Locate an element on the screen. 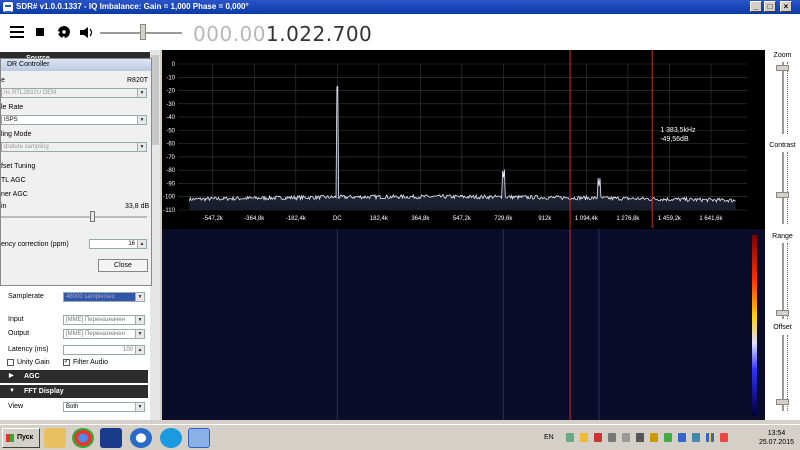  x-tick-label: 729,6k is located at coordinates (503, 219).